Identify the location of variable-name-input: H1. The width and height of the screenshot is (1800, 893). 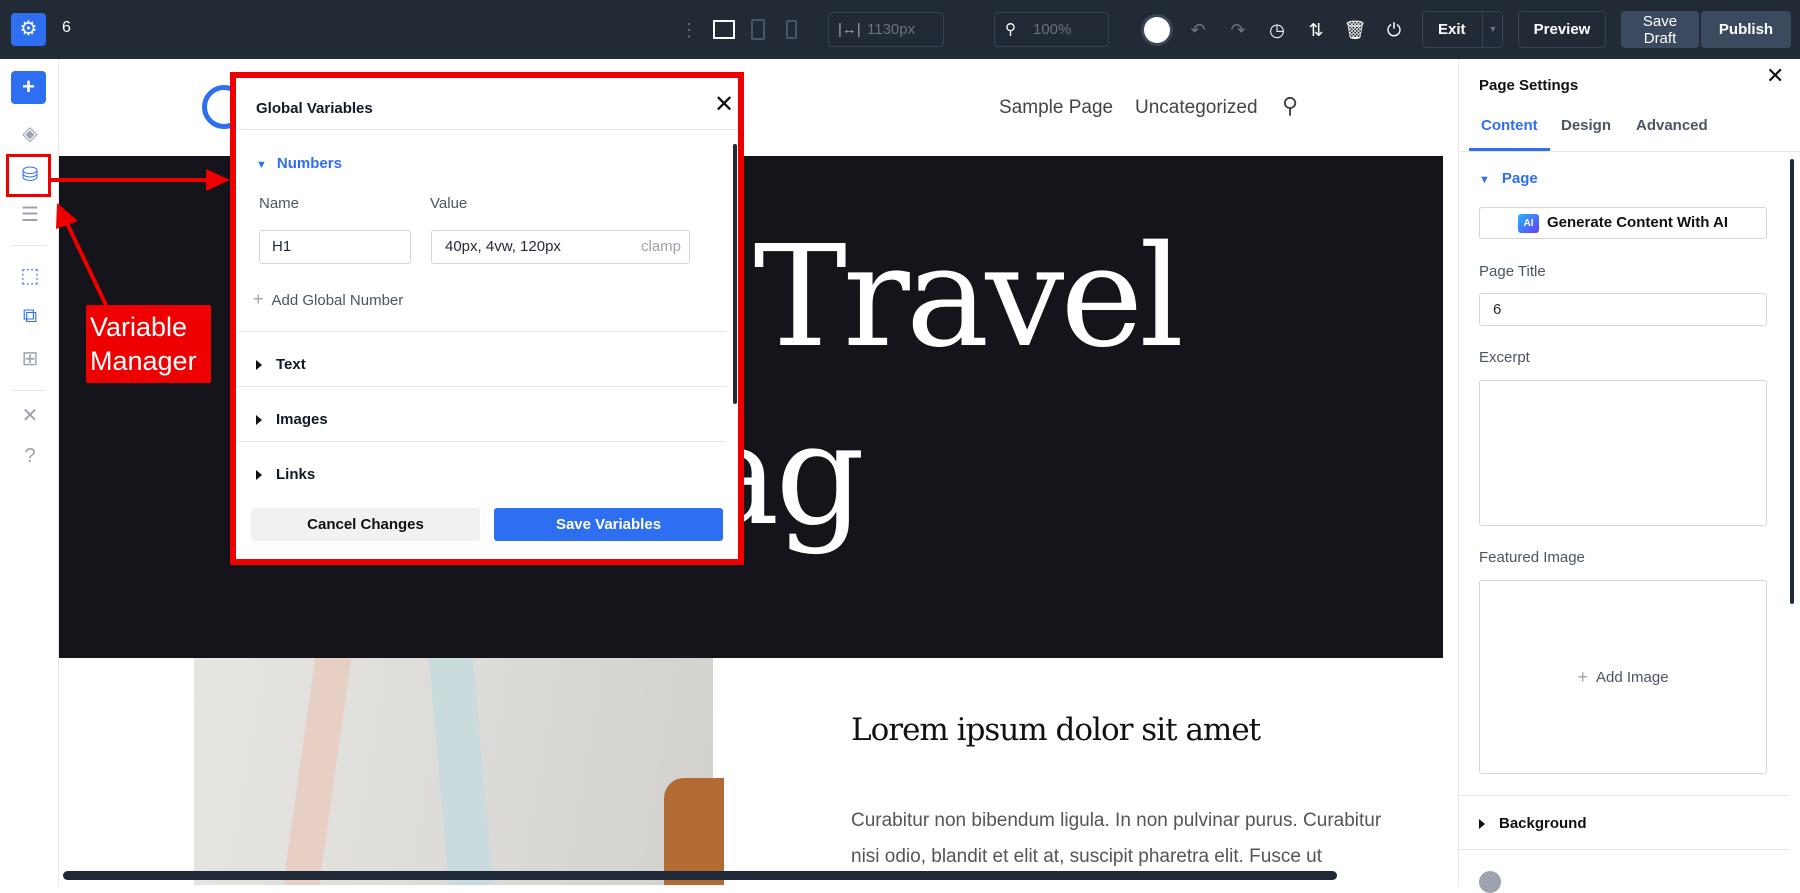
(335, 247).